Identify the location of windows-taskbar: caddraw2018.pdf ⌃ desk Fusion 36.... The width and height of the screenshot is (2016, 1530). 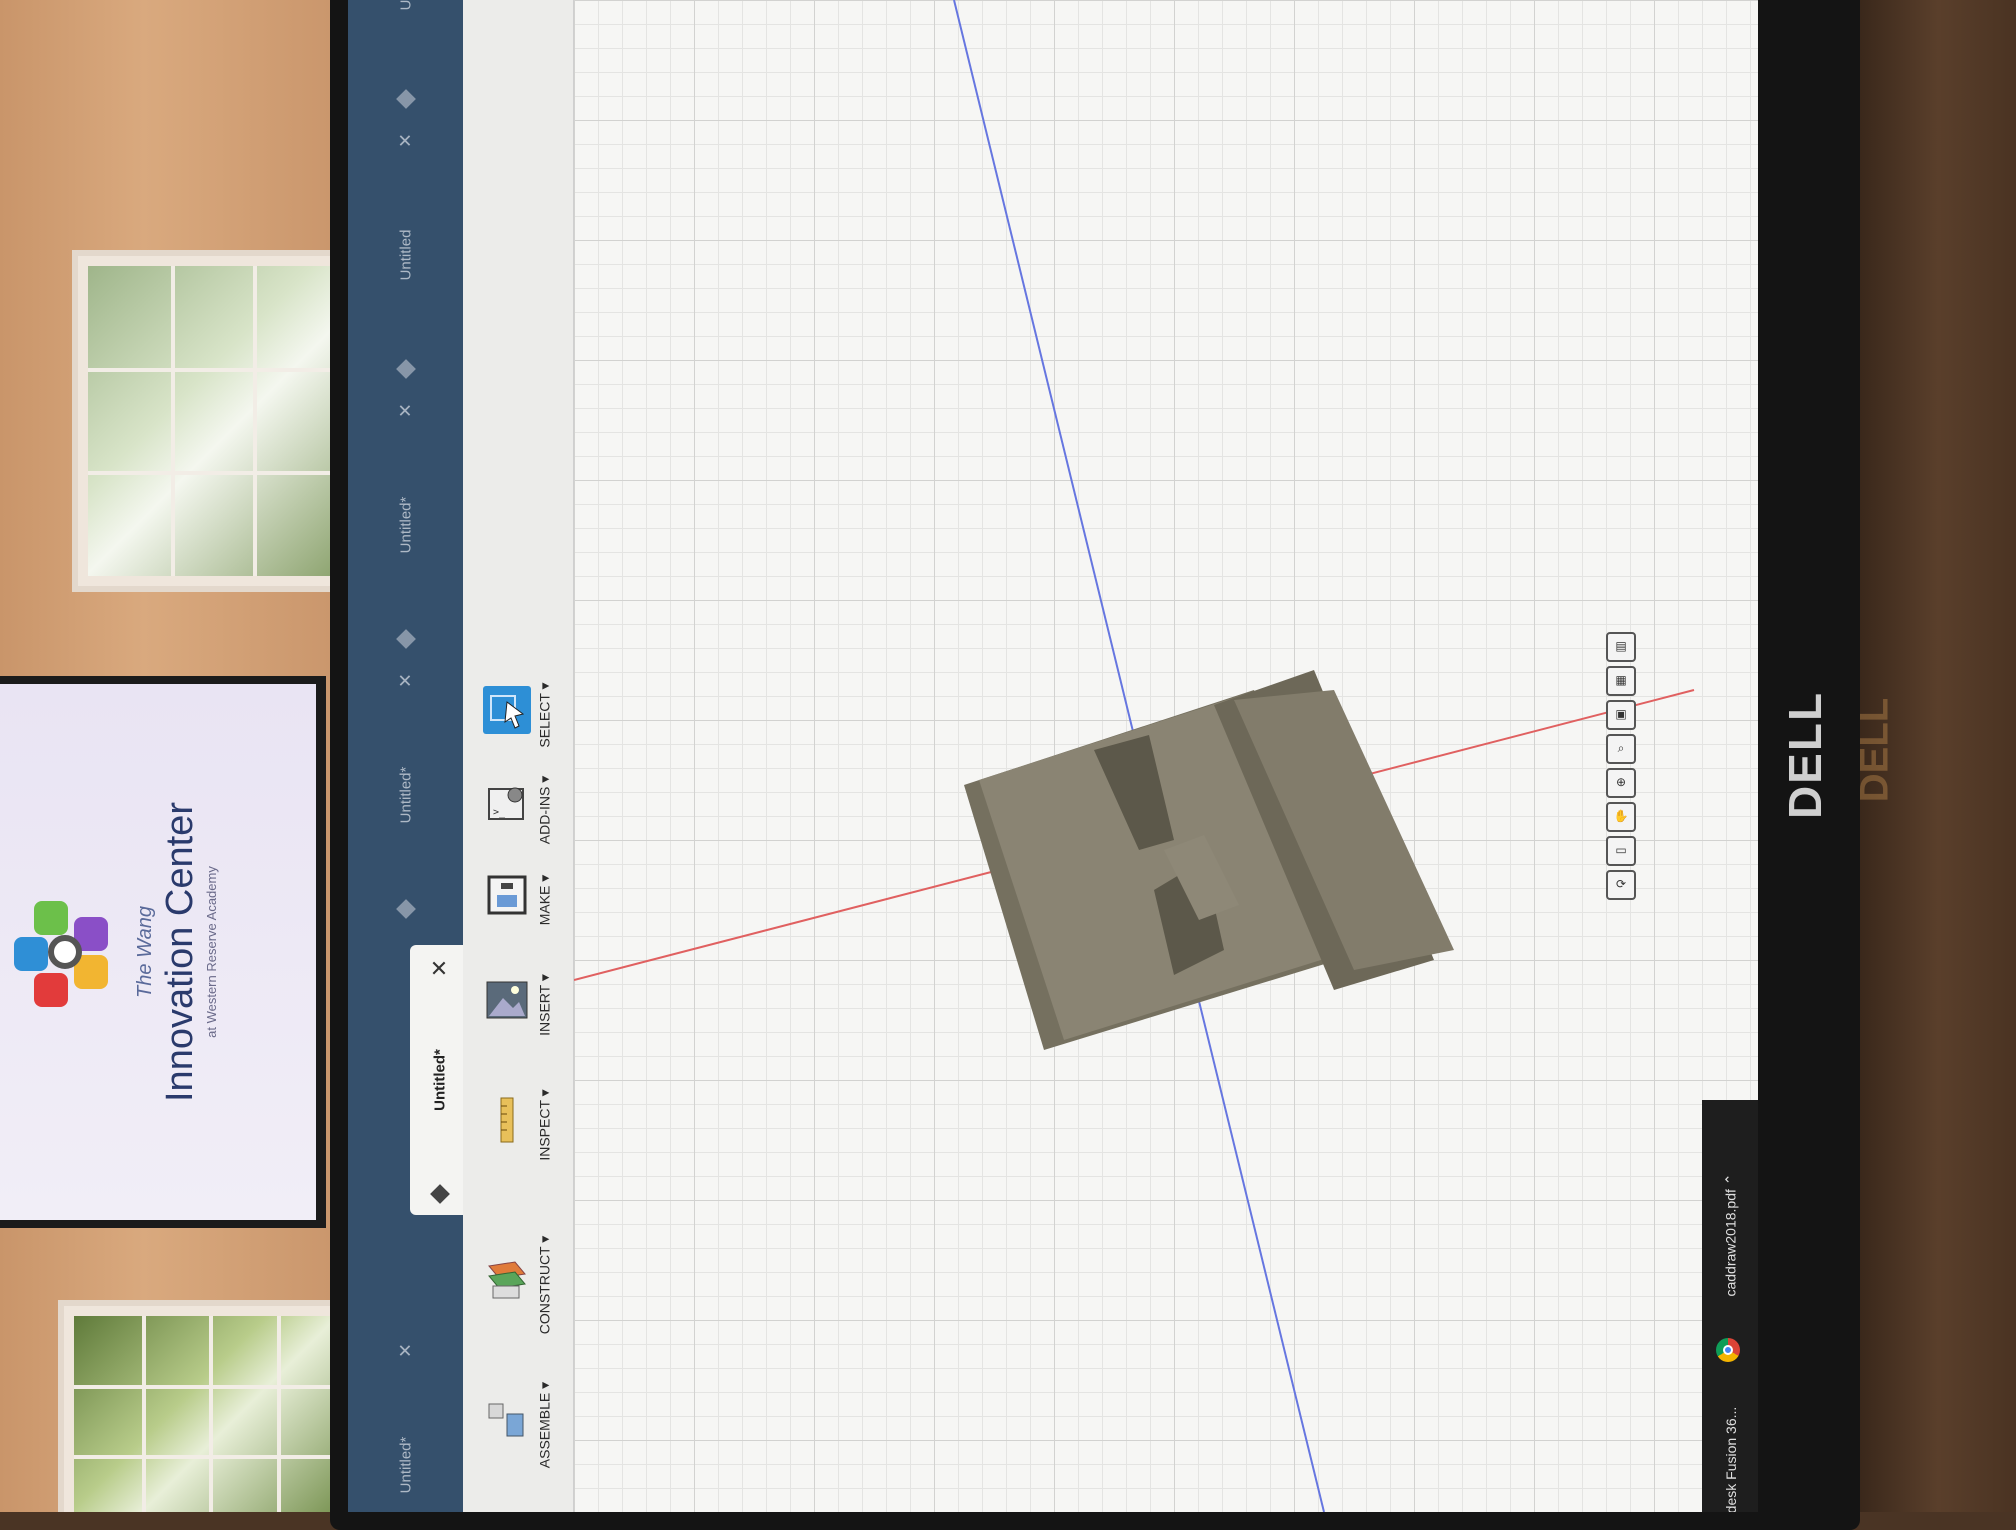
(1730, 1306).